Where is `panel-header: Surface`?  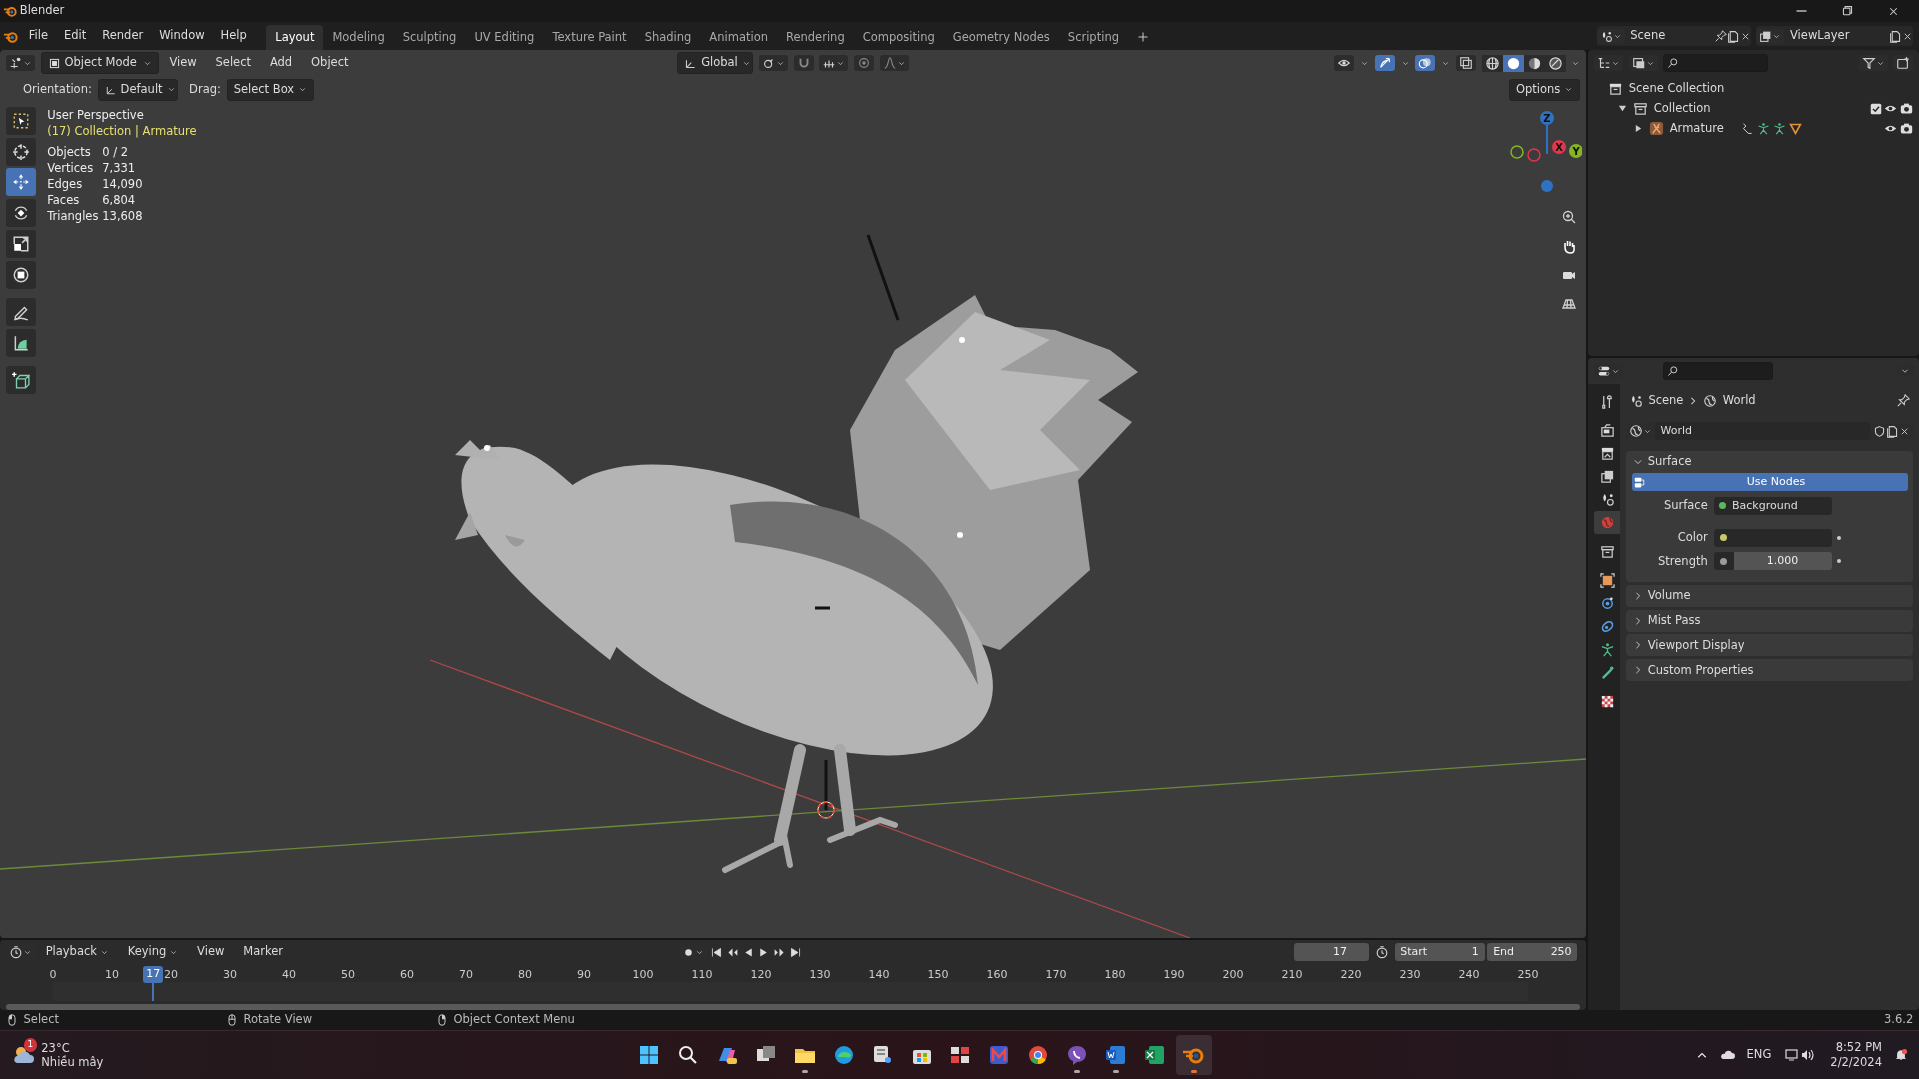 panel-header: Surface is located at coordinates (1769, 462).